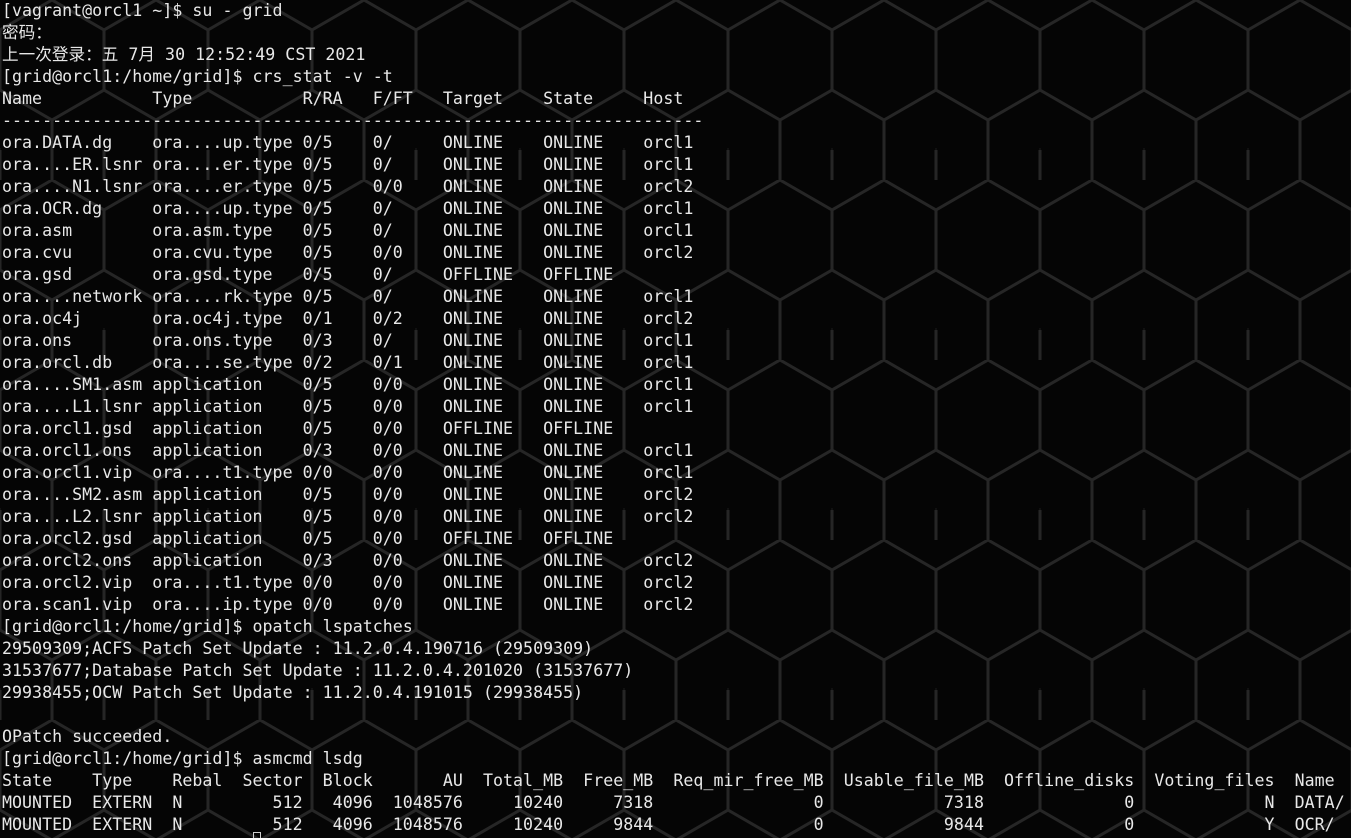 This screenshot has width=1351, height=838. Describe the element at coordinates (184, 54) in the screenshot. I see `terminal-line: 上一次登录：五 7月 30 12:52:49 CST 2021` at that location.